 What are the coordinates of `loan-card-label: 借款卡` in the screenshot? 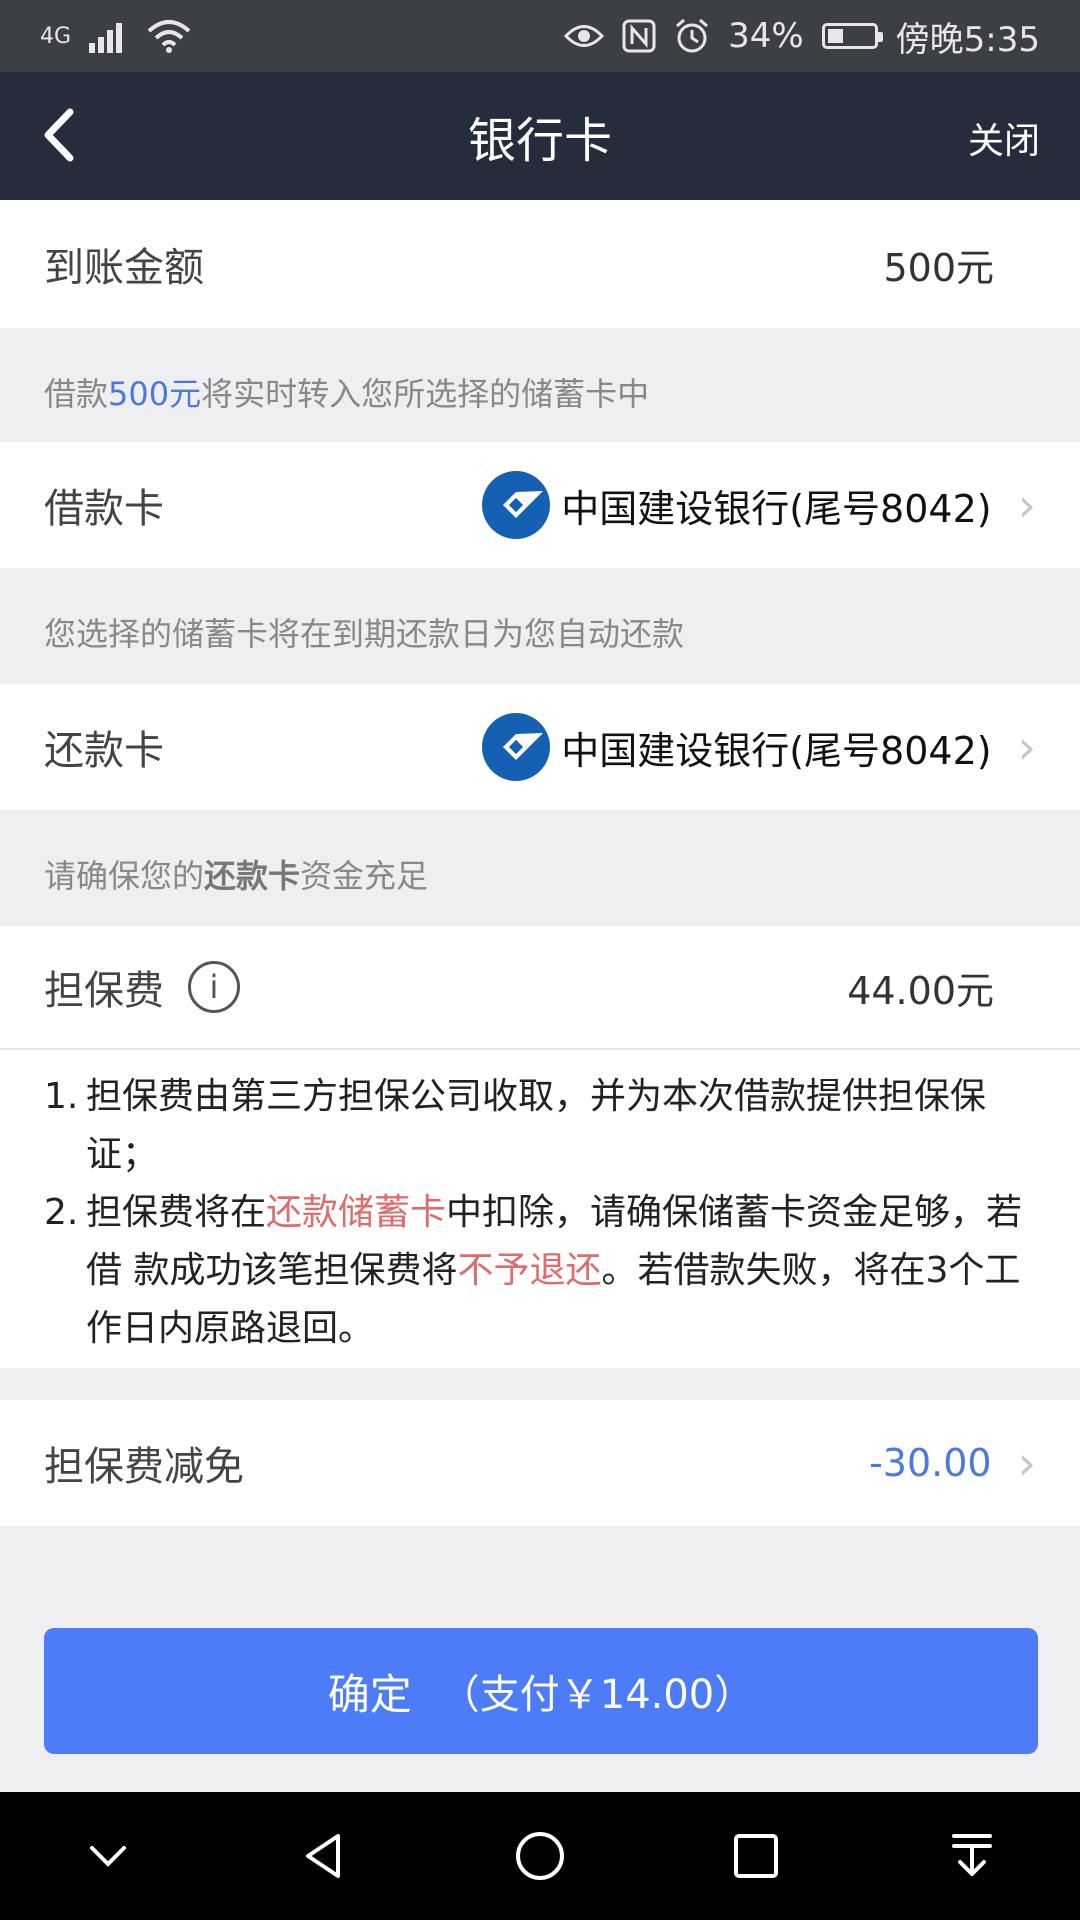 It's located at (104, 509).